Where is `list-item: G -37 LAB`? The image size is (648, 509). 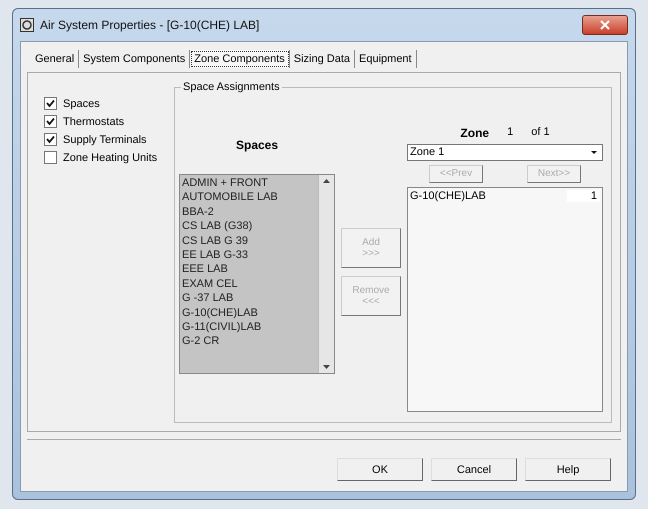 list-item: G -37 LAB is located at coordinates (249, 298).